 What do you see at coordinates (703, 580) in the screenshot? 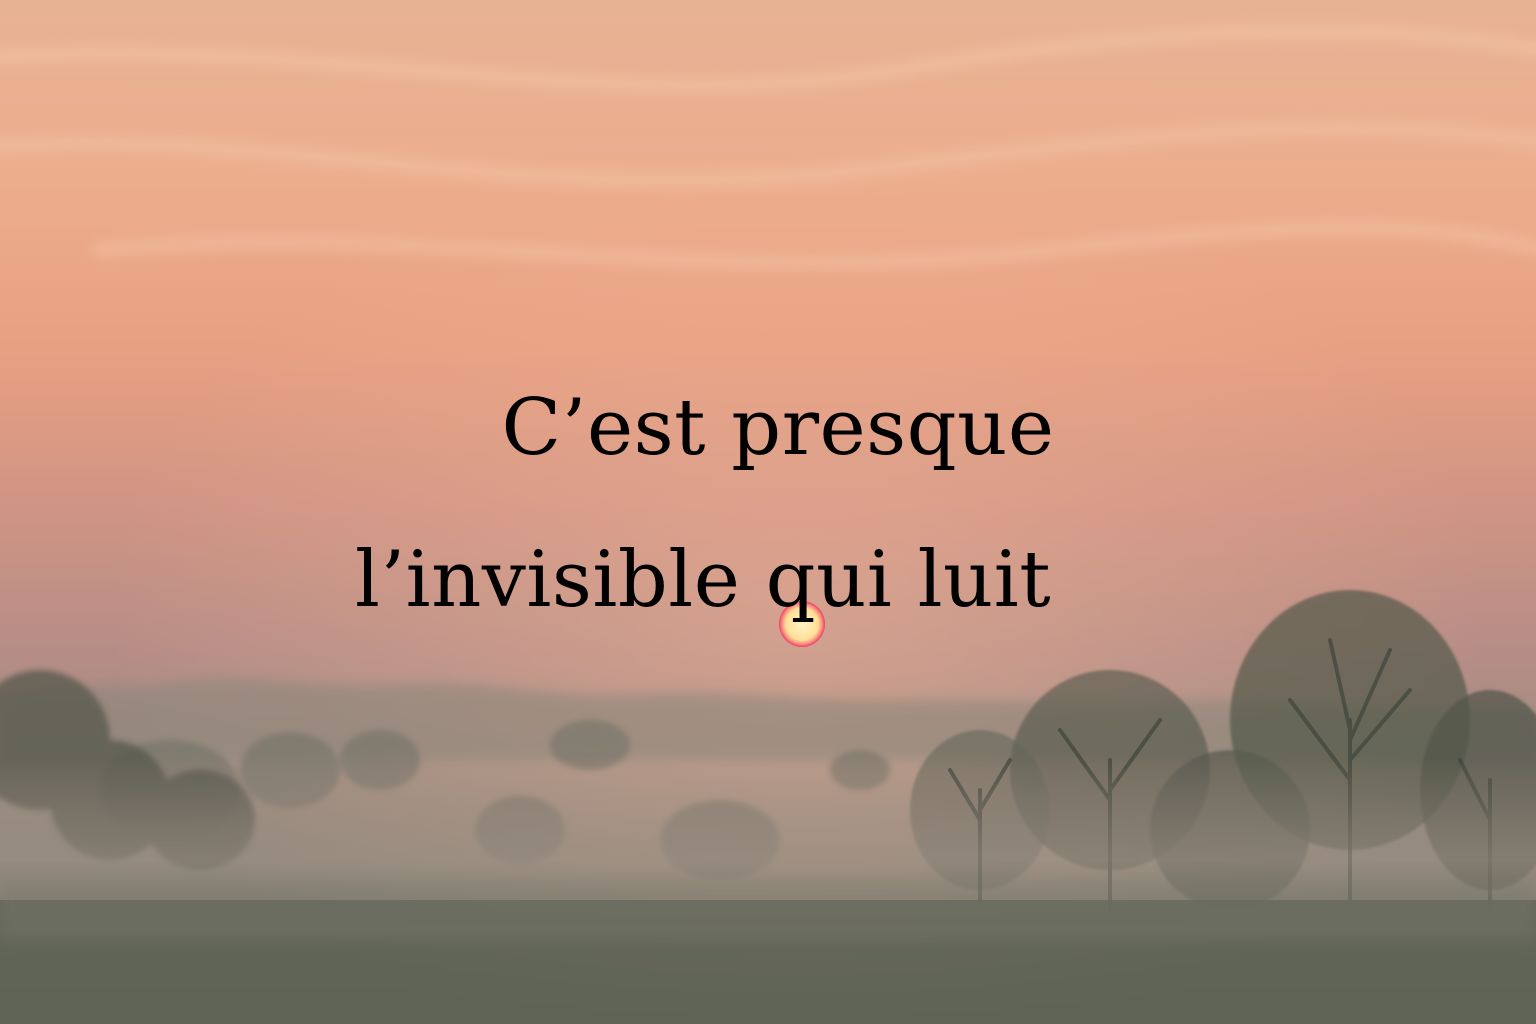
I see `quote-line-2: l’invisible qui luit` at bounding box center [703, 580].